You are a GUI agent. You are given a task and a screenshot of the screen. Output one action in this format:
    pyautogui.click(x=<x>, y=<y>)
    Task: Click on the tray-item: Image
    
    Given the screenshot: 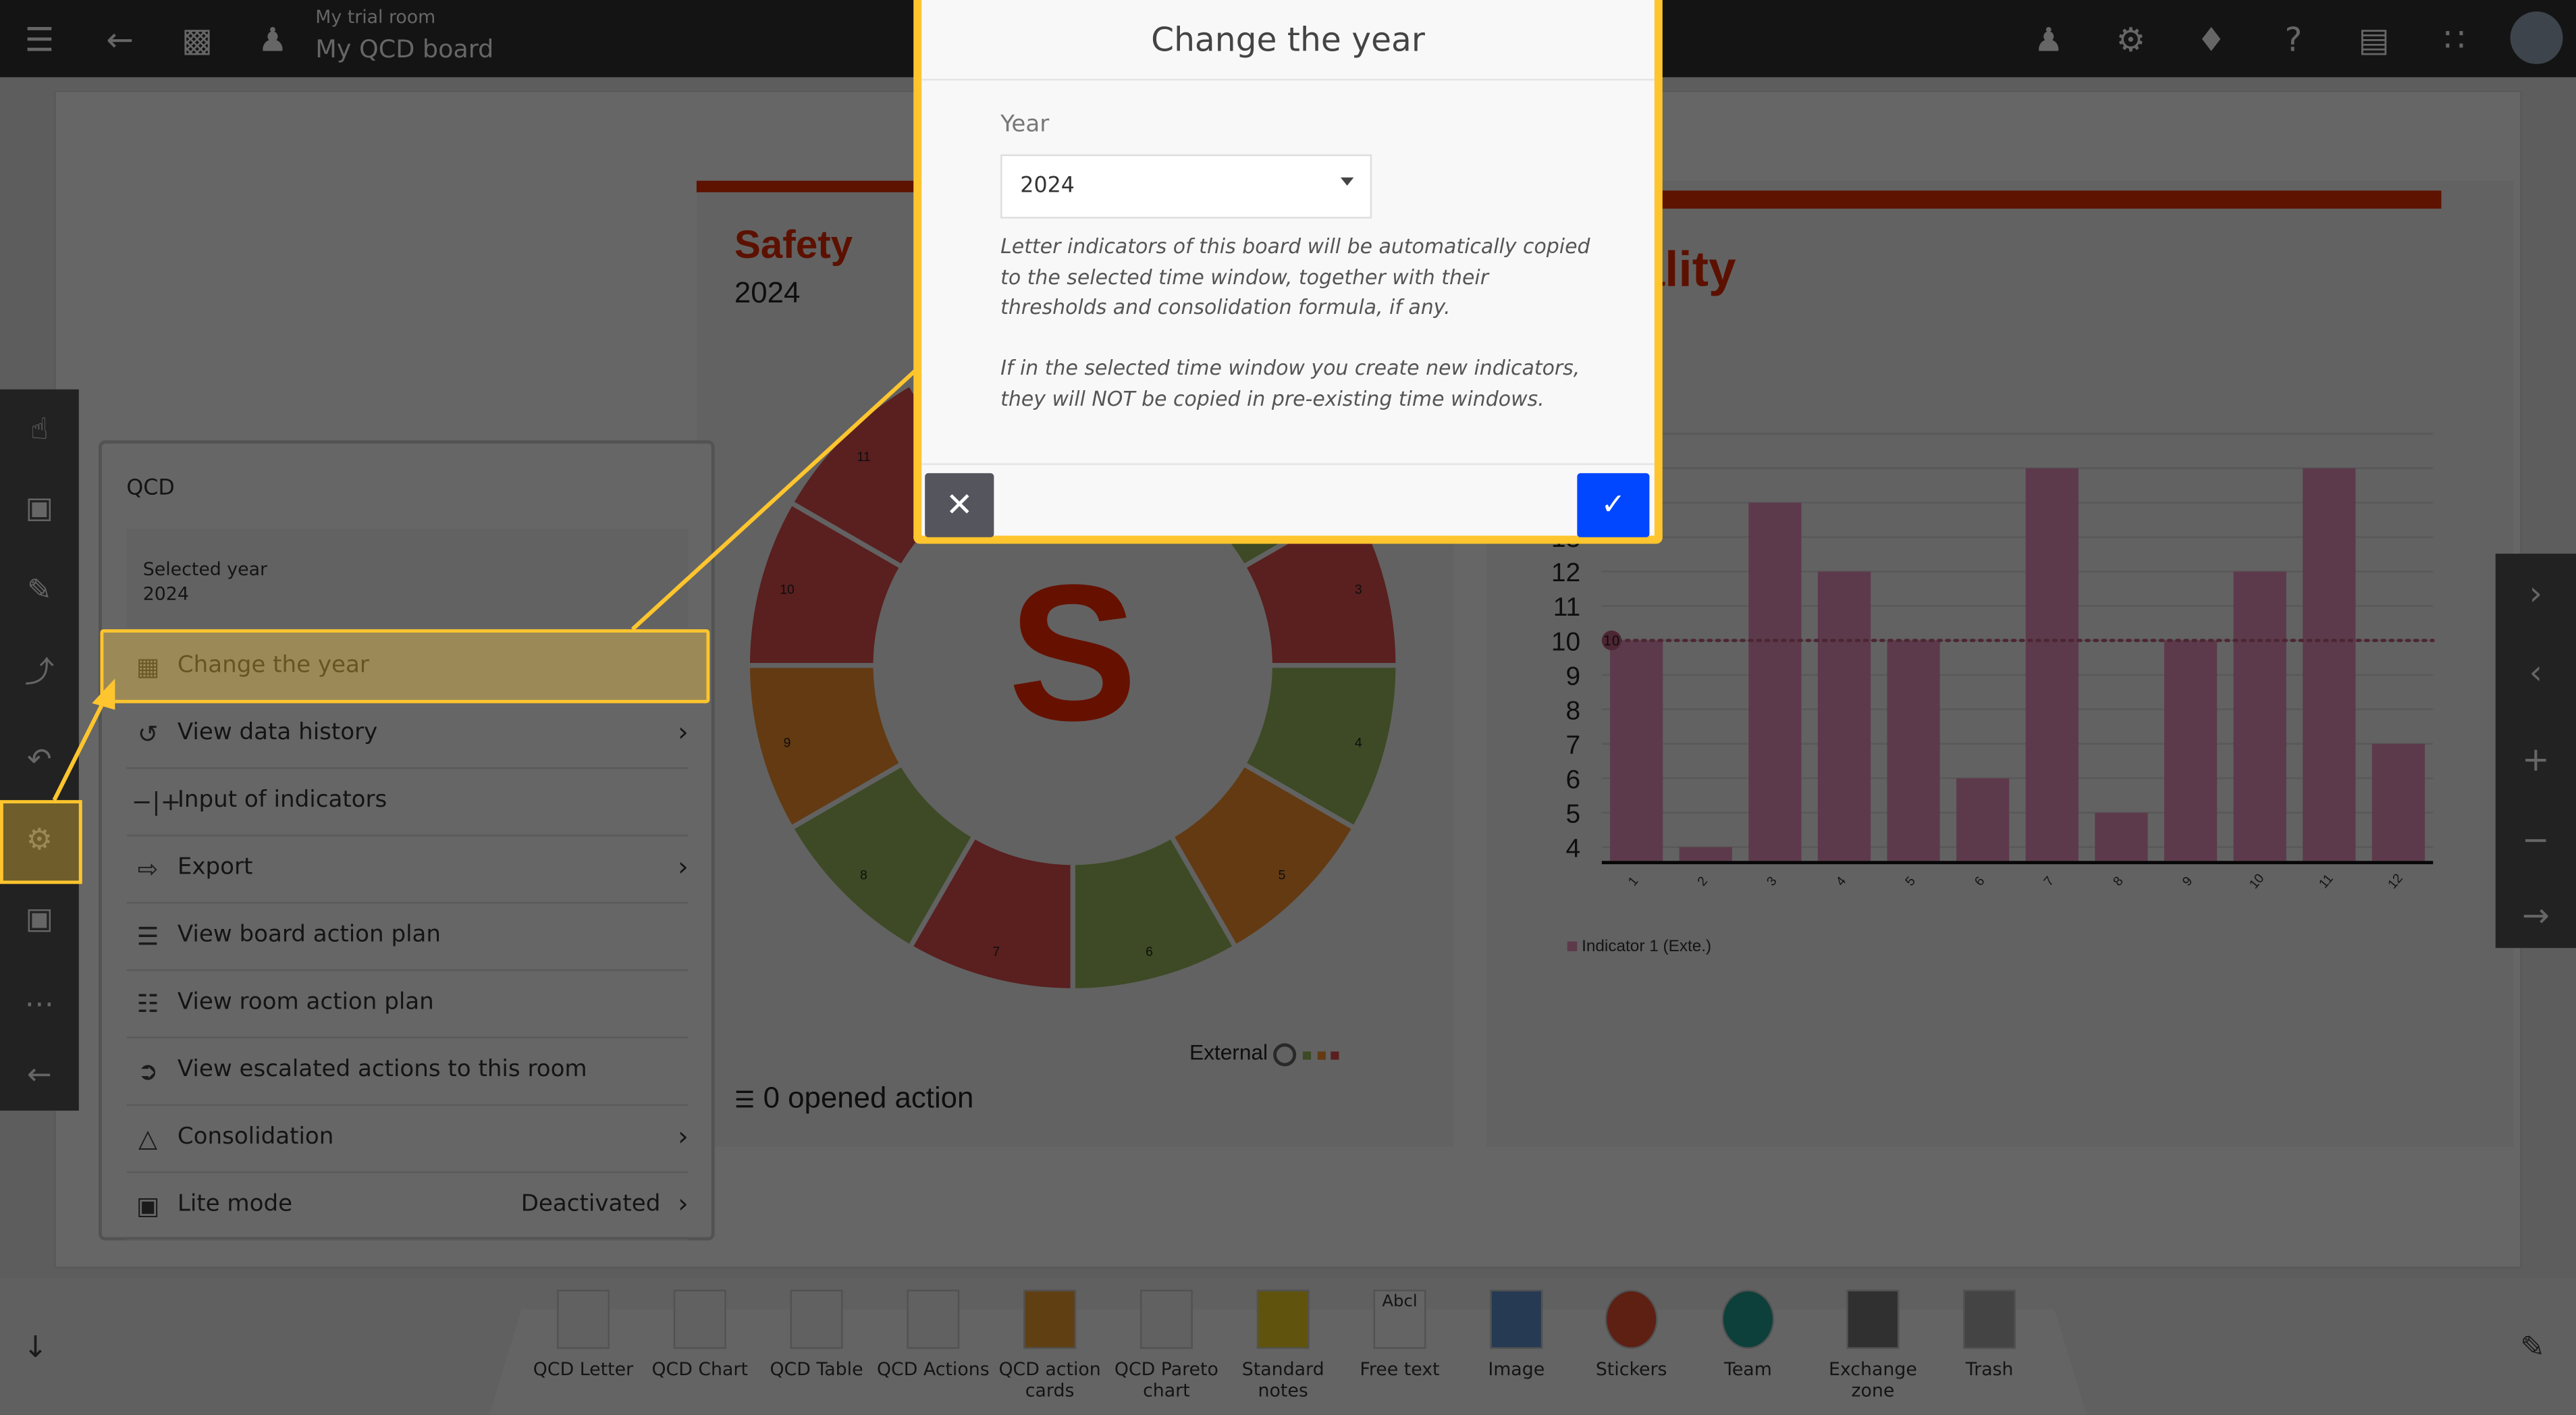 What is the action you would take?
    pyautogui.click(x=1516, y=1334)
    